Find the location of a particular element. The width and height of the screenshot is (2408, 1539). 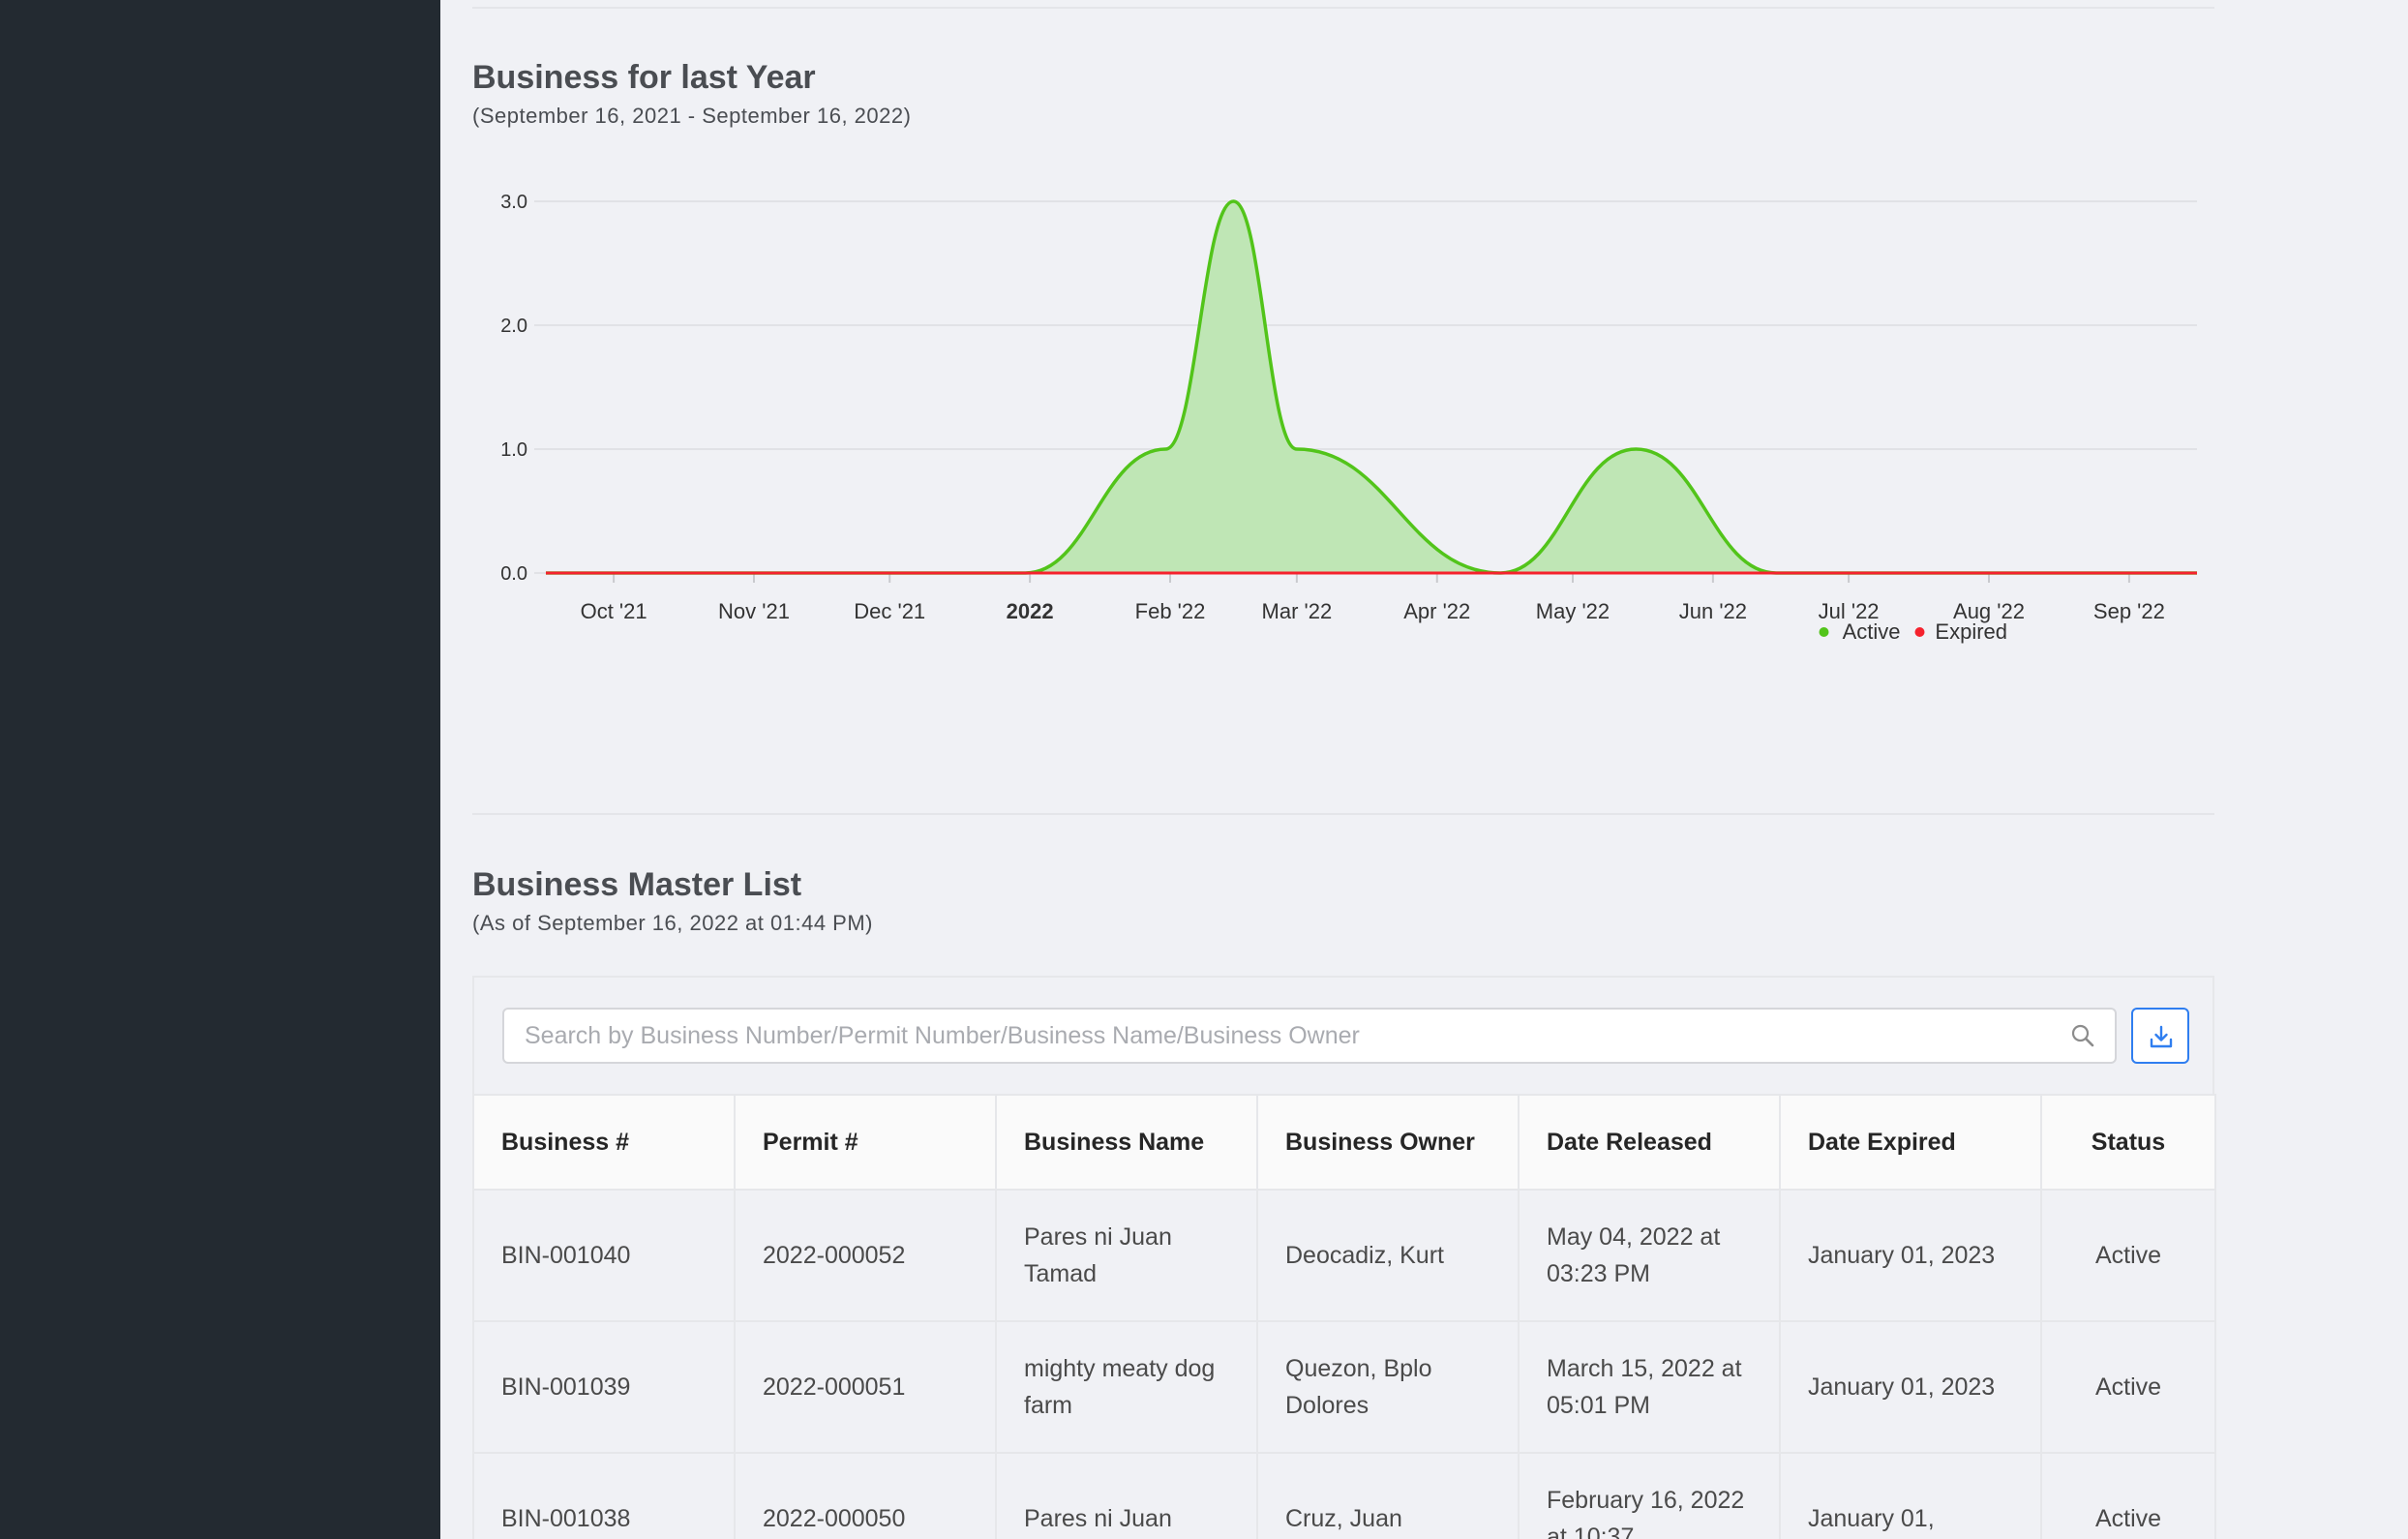

x-tick-label: Mar '22 is located at coordinates (1297, 611).